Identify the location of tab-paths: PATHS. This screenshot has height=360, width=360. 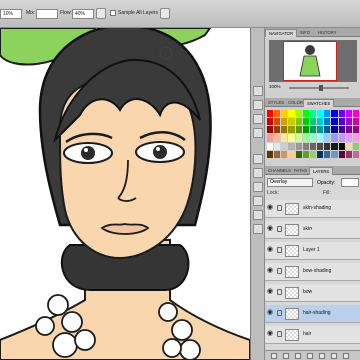
(300, 171).